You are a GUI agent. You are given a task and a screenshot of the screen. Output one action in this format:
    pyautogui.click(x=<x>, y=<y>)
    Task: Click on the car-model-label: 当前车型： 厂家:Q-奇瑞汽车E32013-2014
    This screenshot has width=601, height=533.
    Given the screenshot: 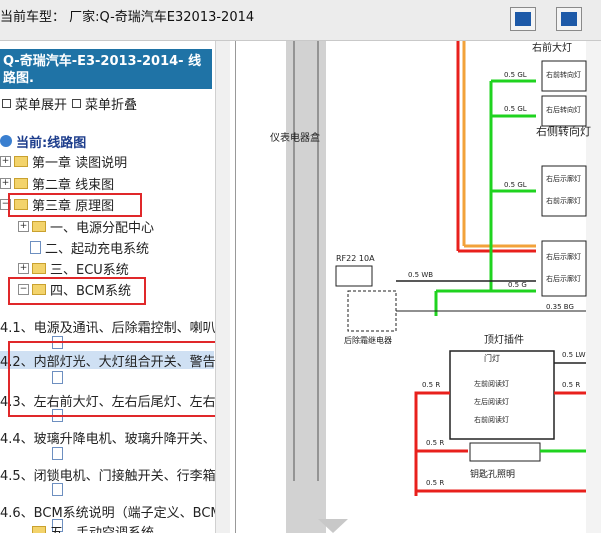 What is the action you would take?
    pyautogui.click(x=127, y=17)
    